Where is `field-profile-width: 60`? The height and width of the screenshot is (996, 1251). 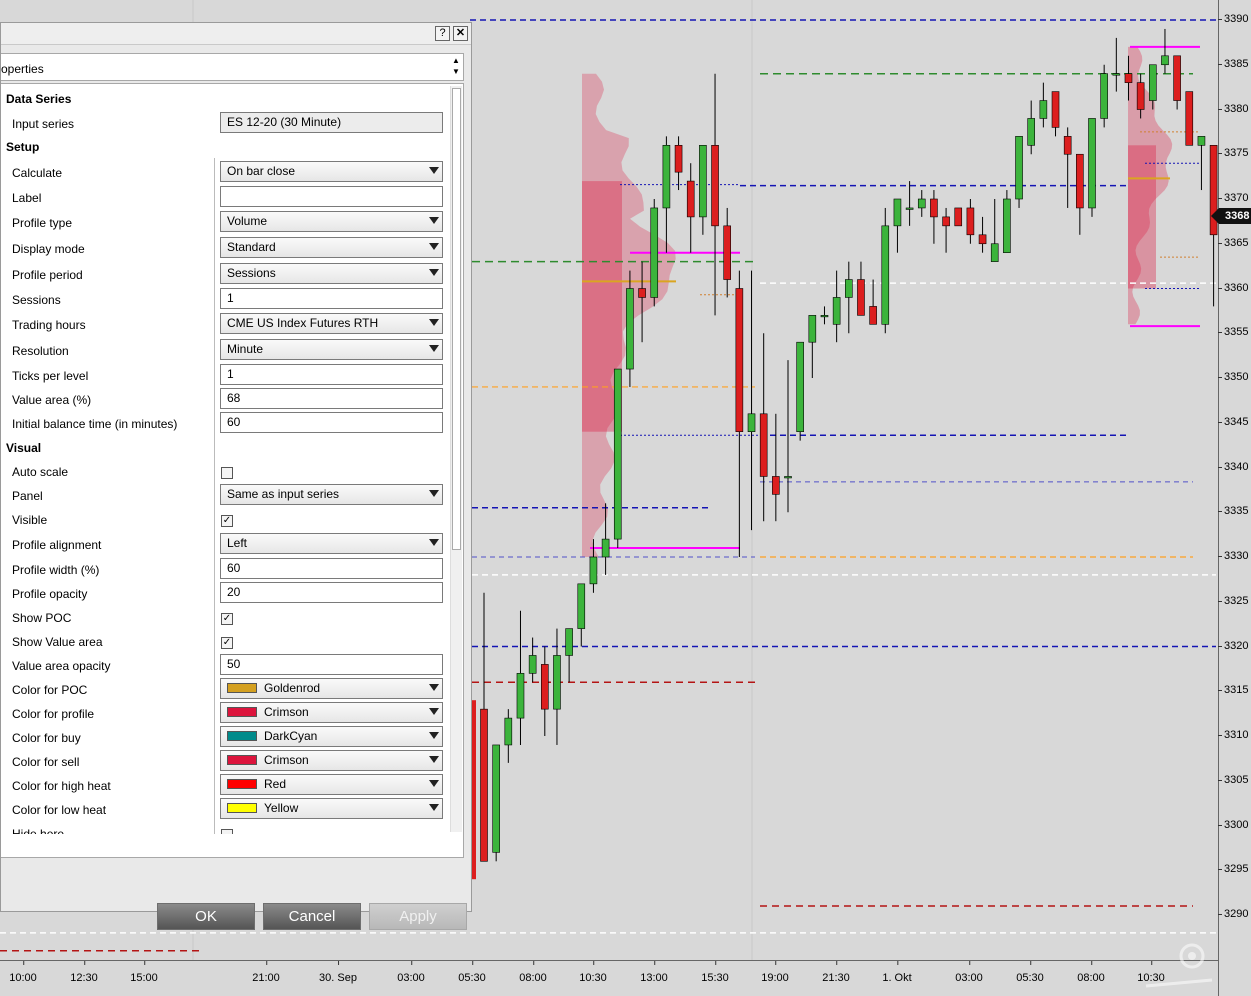
field-profile-width: 60 is located at coordinates (331, 568).